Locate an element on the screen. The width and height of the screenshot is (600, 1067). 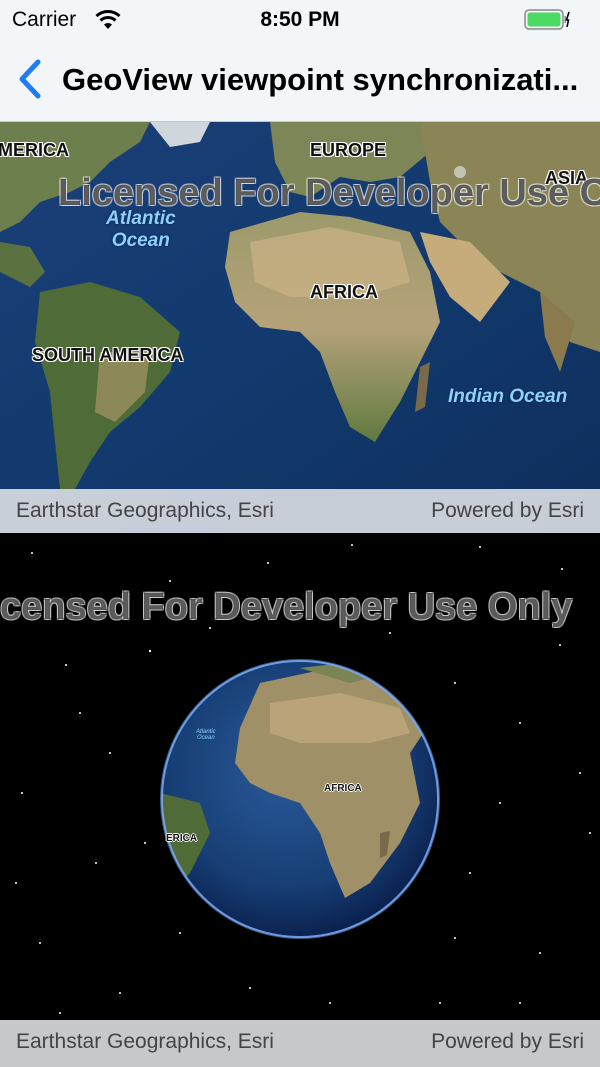
powered-by-esri: Powered by Esri is located at coordinates (507, 511).